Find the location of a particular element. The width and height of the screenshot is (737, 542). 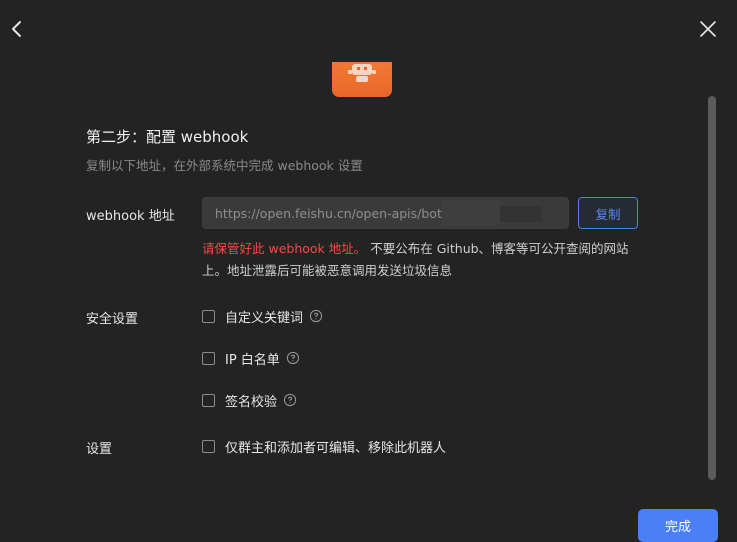

option-label: 仅群主和添加者可编辑、移除此机器人 is located at coordinates (336, 448).